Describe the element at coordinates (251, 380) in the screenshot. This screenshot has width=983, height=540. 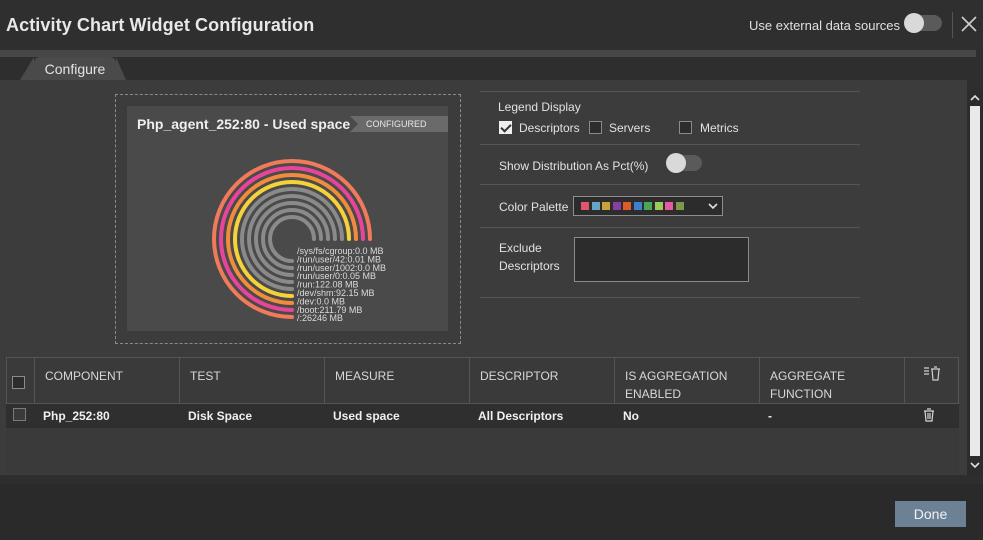
I see `column-header-test: TEST` at that location.